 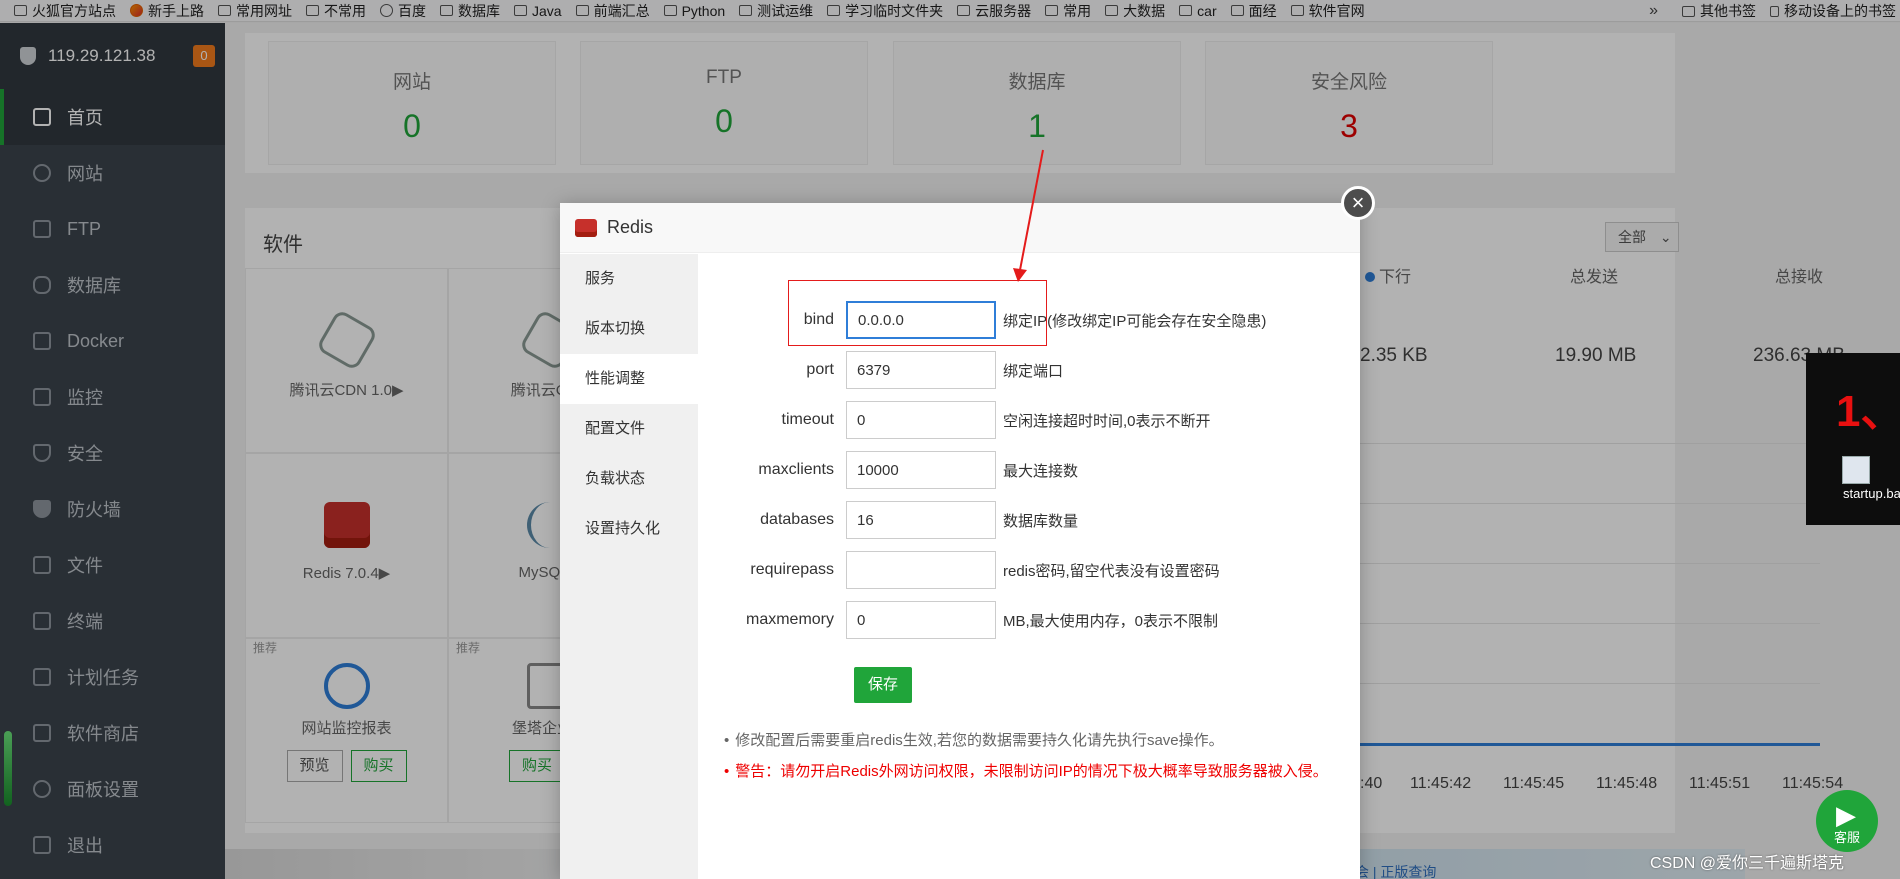 What do you see at coordinates (921, 570) in the screenshot?
I see `requirepass-input` at bounding box center [921, 570].